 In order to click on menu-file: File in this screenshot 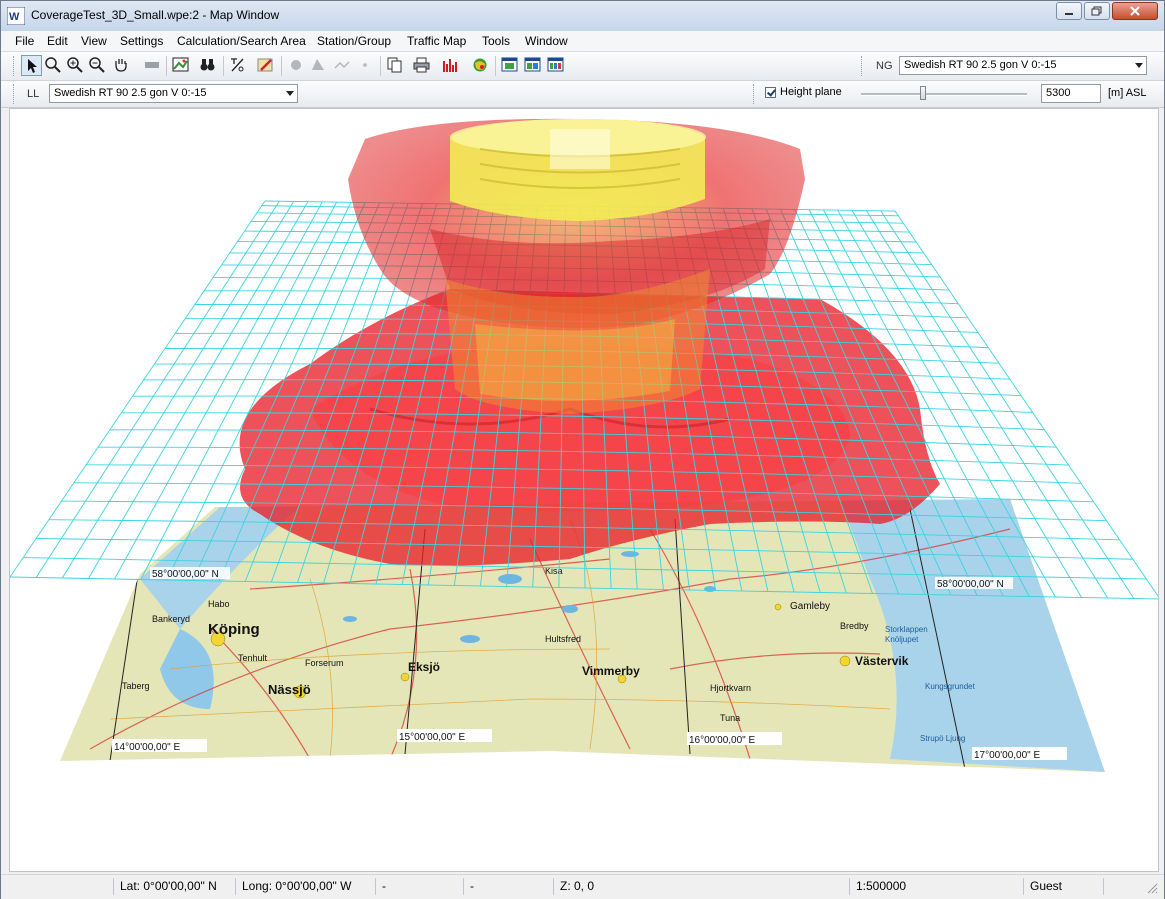, I will do `click(24, 41)`.